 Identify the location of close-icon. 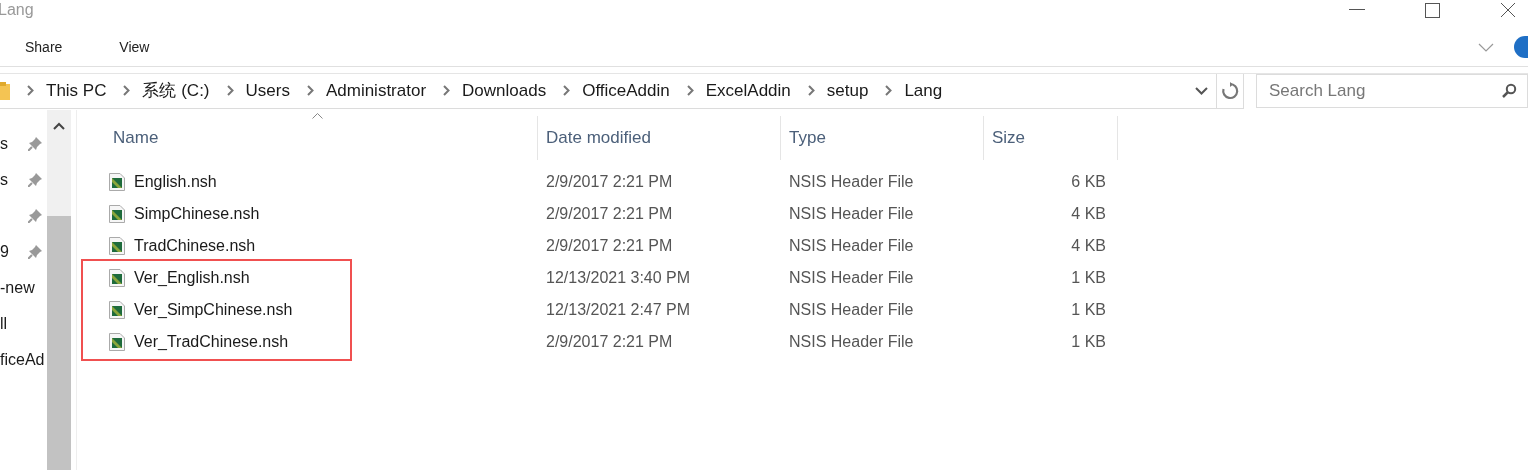
(1508, 10).